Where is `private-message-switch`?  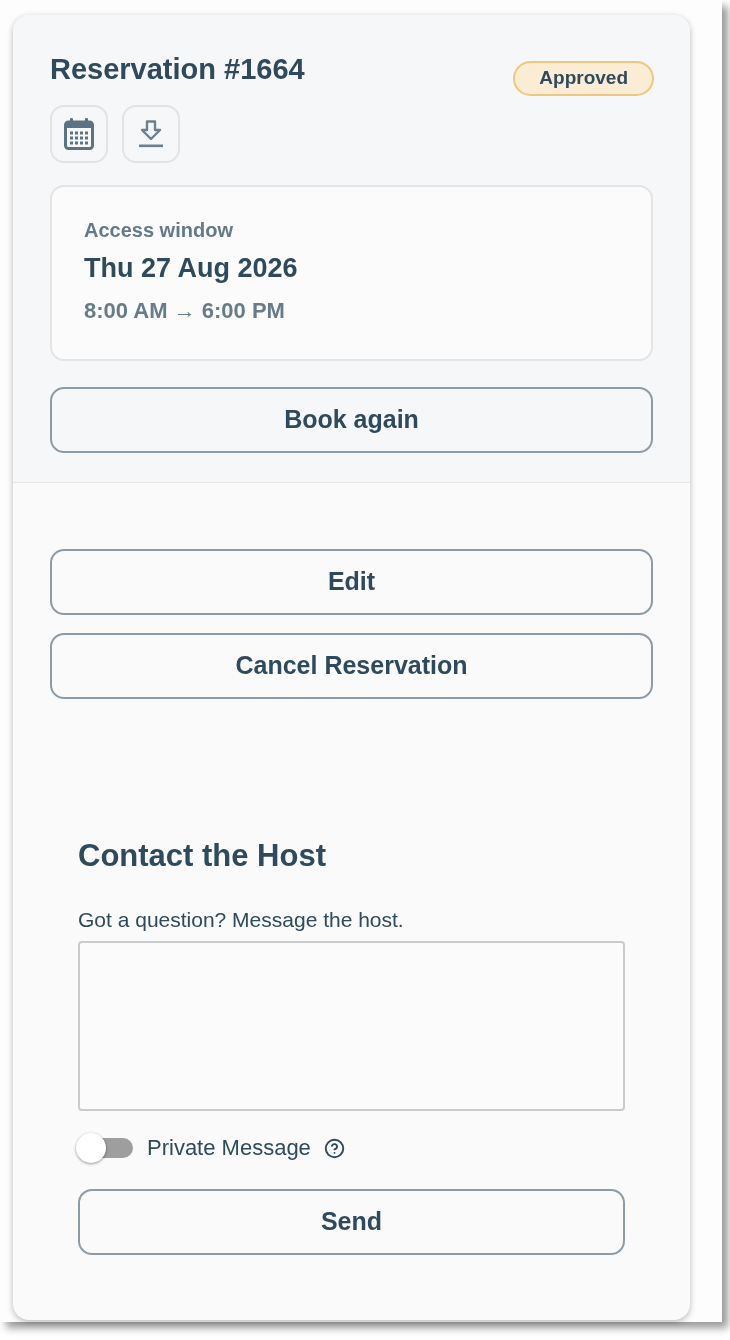
private-message-switch is located at coordinates (104, 1148).